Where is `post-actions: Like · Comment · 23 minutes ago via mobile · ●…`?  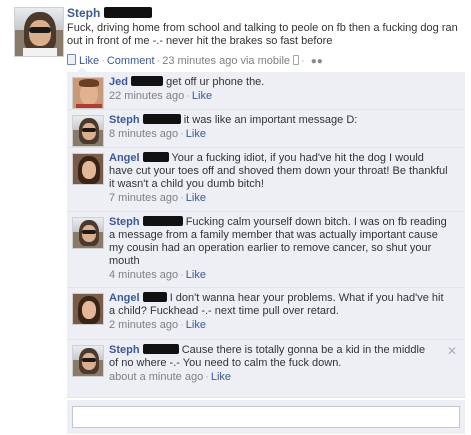 post-actions: Like · Comment · 23 minutes ago via mobile · ●… is located at coordinates (195, 60).